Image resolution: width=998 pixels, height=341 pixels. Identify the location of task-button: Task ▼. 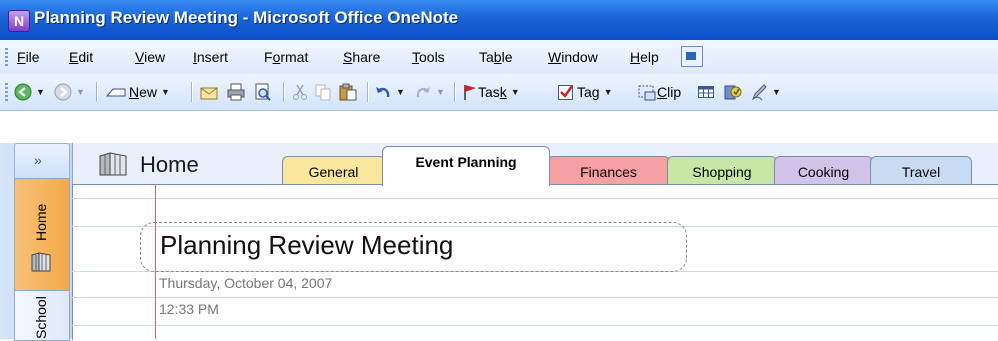
(491, 92).